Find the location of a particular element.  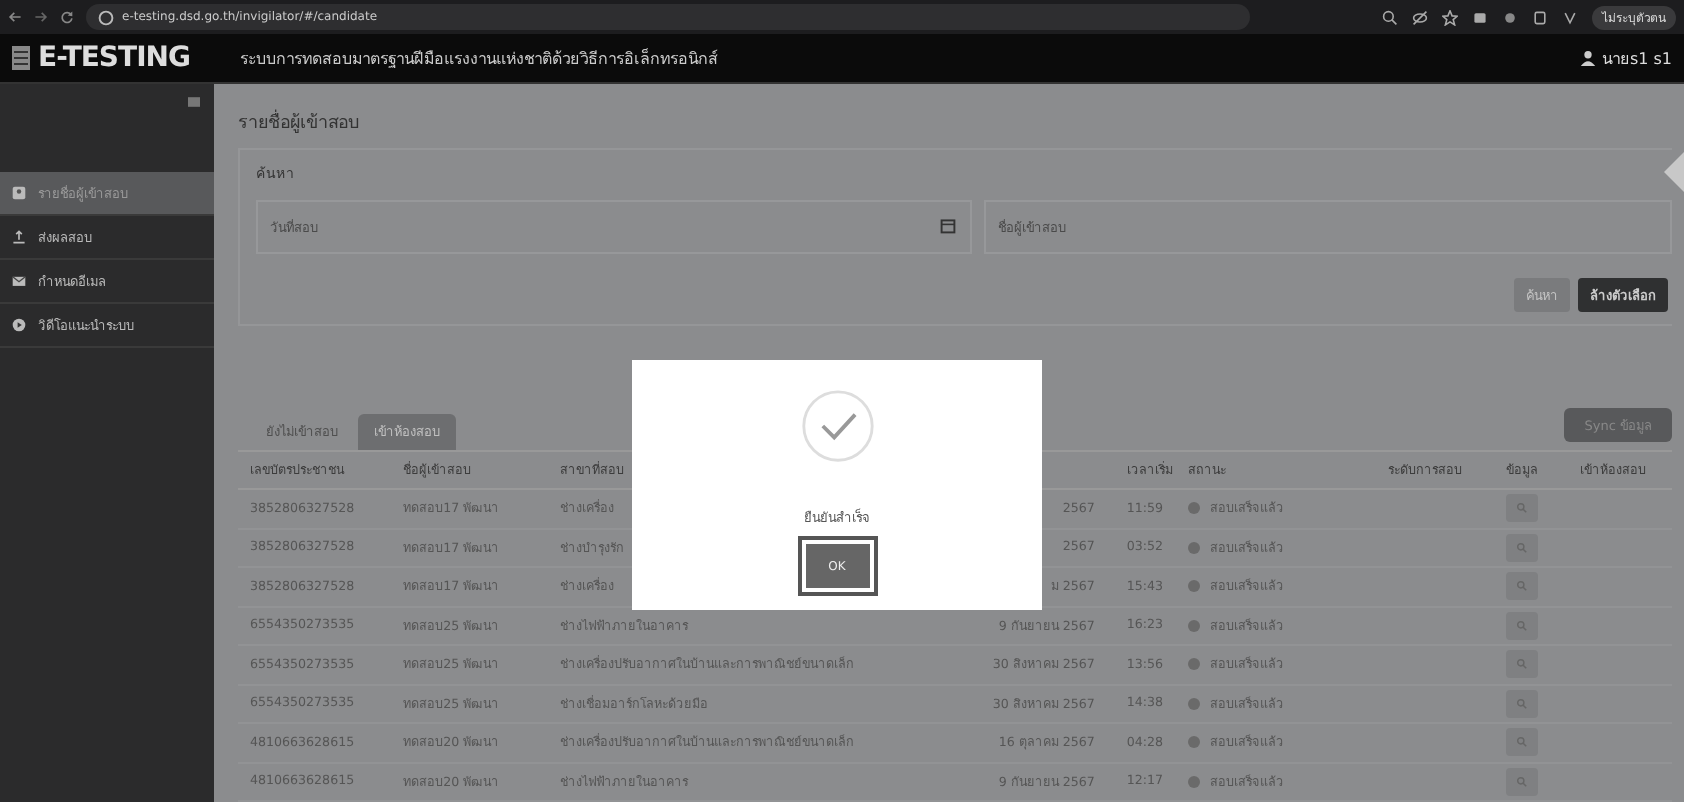

star-icon is located at coordinates (1450, 17).